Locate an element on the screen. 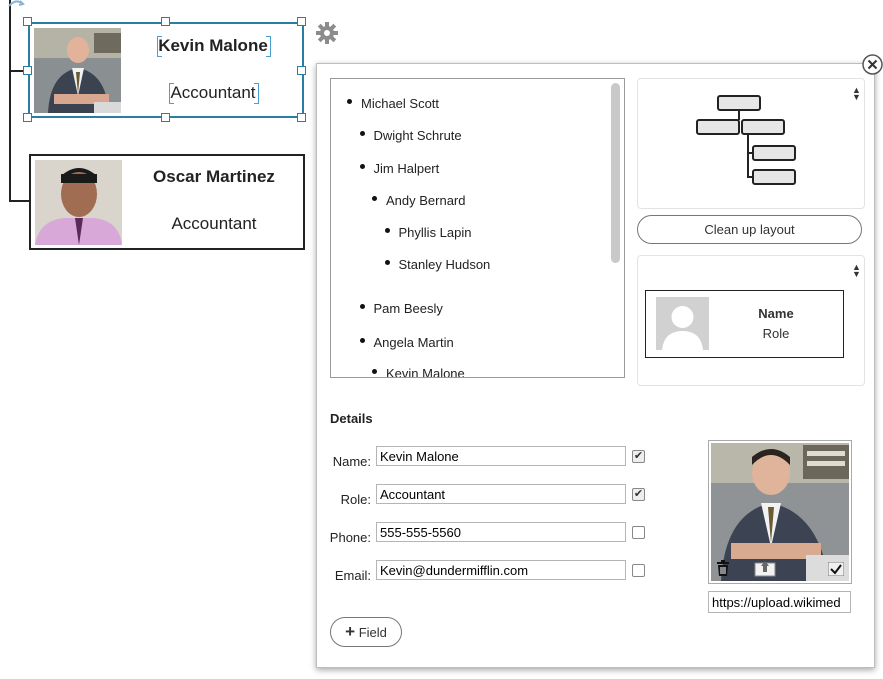  email-input is located at coordinates (501, 570).